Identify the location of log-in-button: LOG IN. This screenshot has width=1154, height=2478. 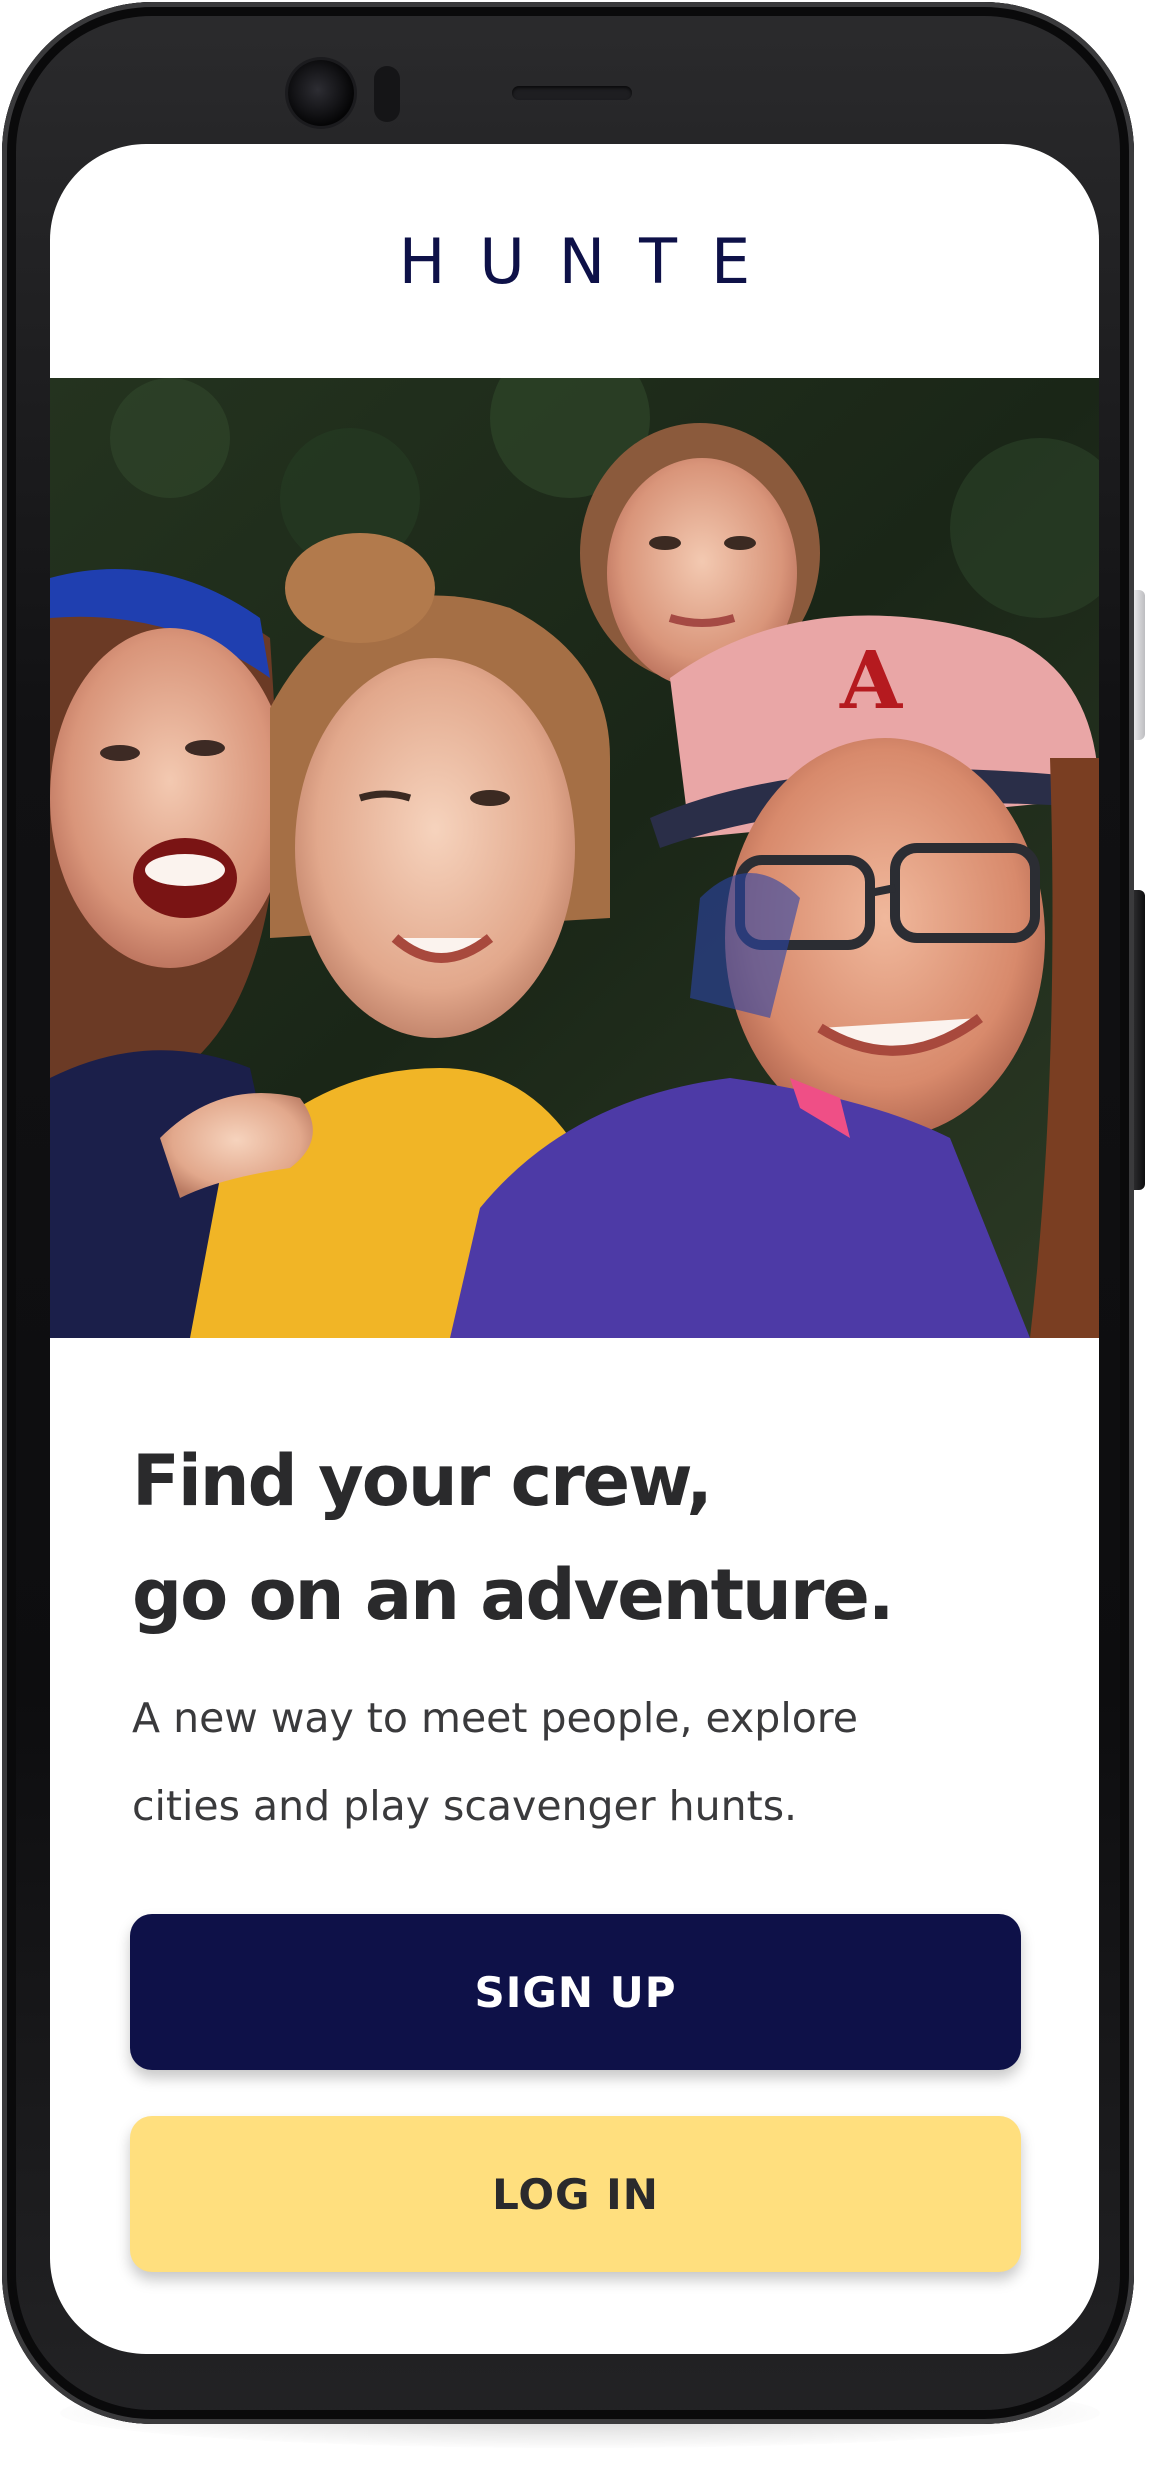
(575, 2194).